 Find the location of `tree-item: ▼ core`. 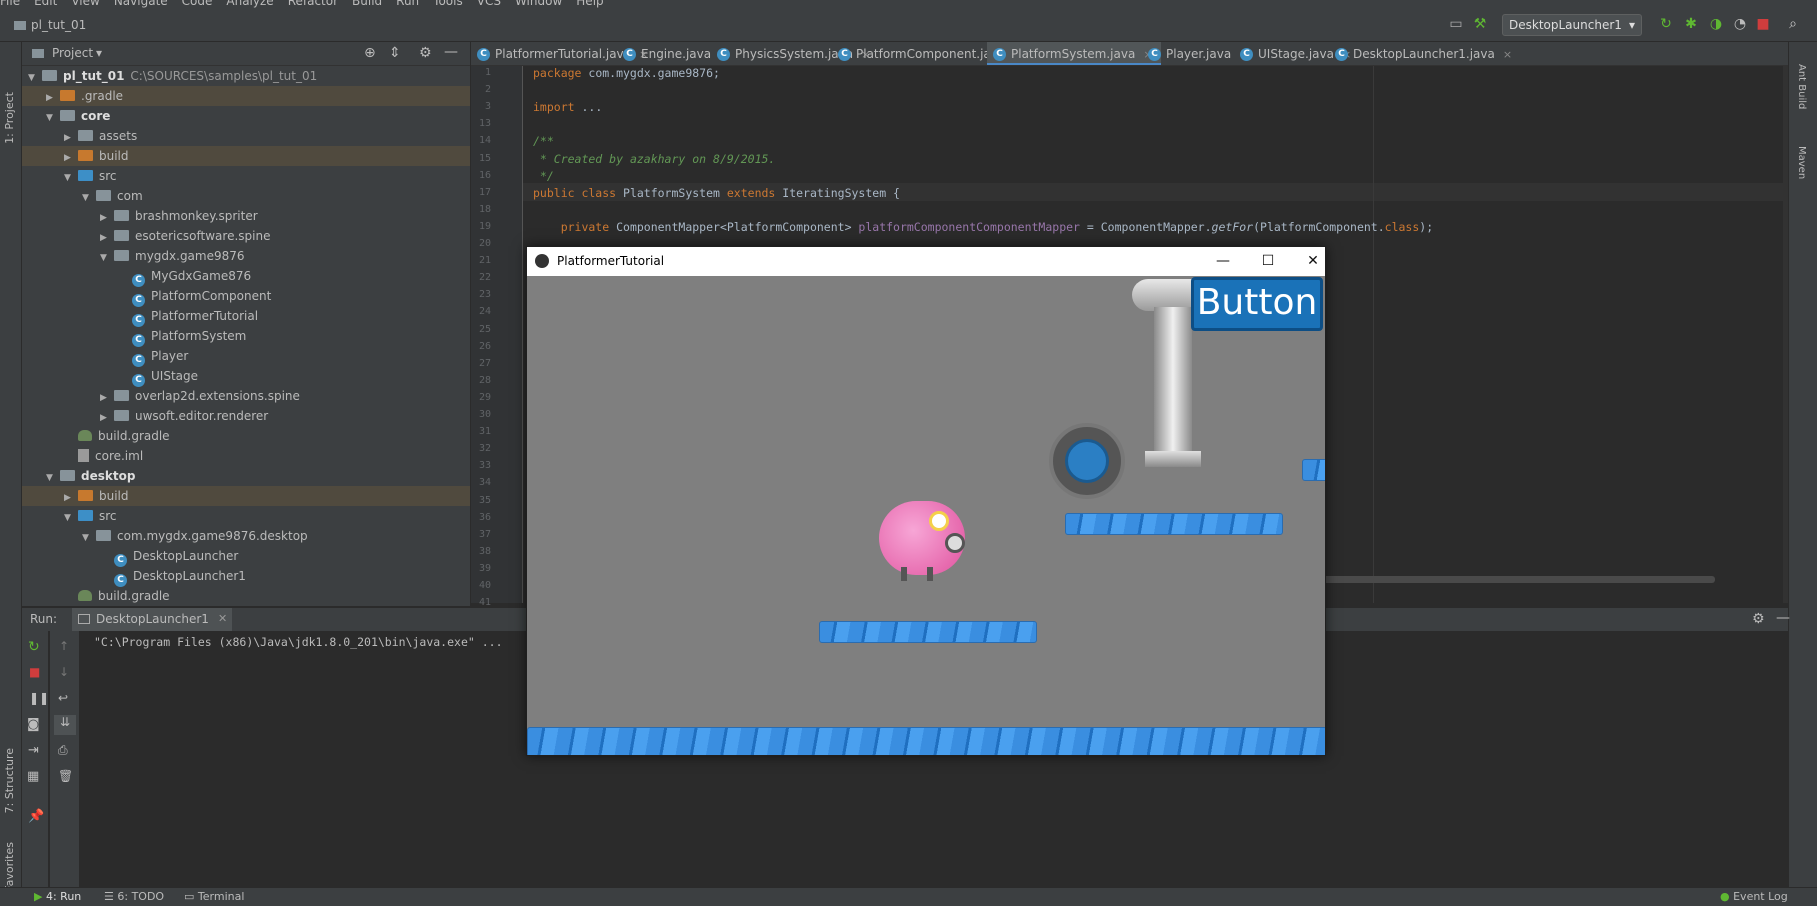

tree-item: ▼ core is located at coordinates (246, 116).